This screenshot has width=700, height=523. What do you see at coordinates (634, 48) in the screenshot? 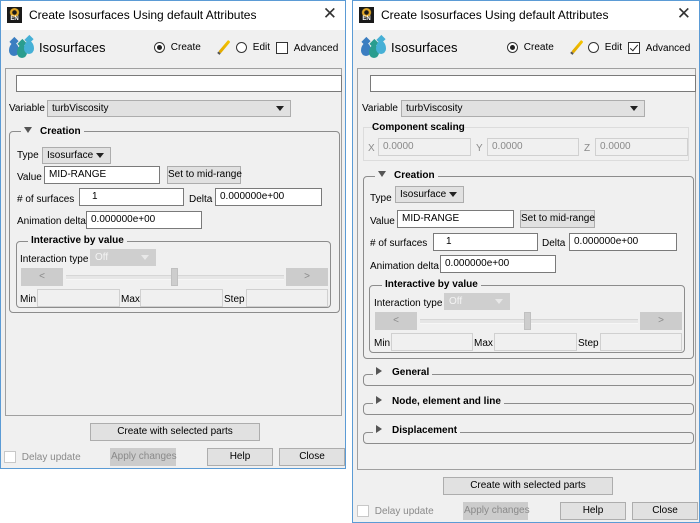
I see `checkbox-checked-icon` at bounding box center [634, 48].